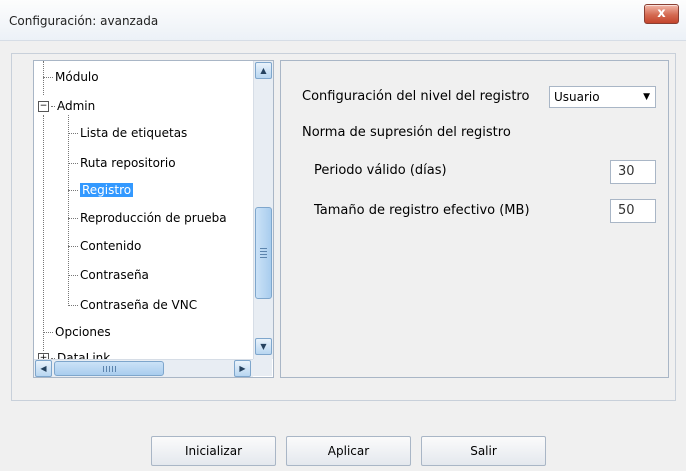 The image size is (686, 471). What do you see at coordinates (139, 305) in the screenshot?
I see `tree-item-label: Contraseña de VNC` at bounding box center [139, 305].